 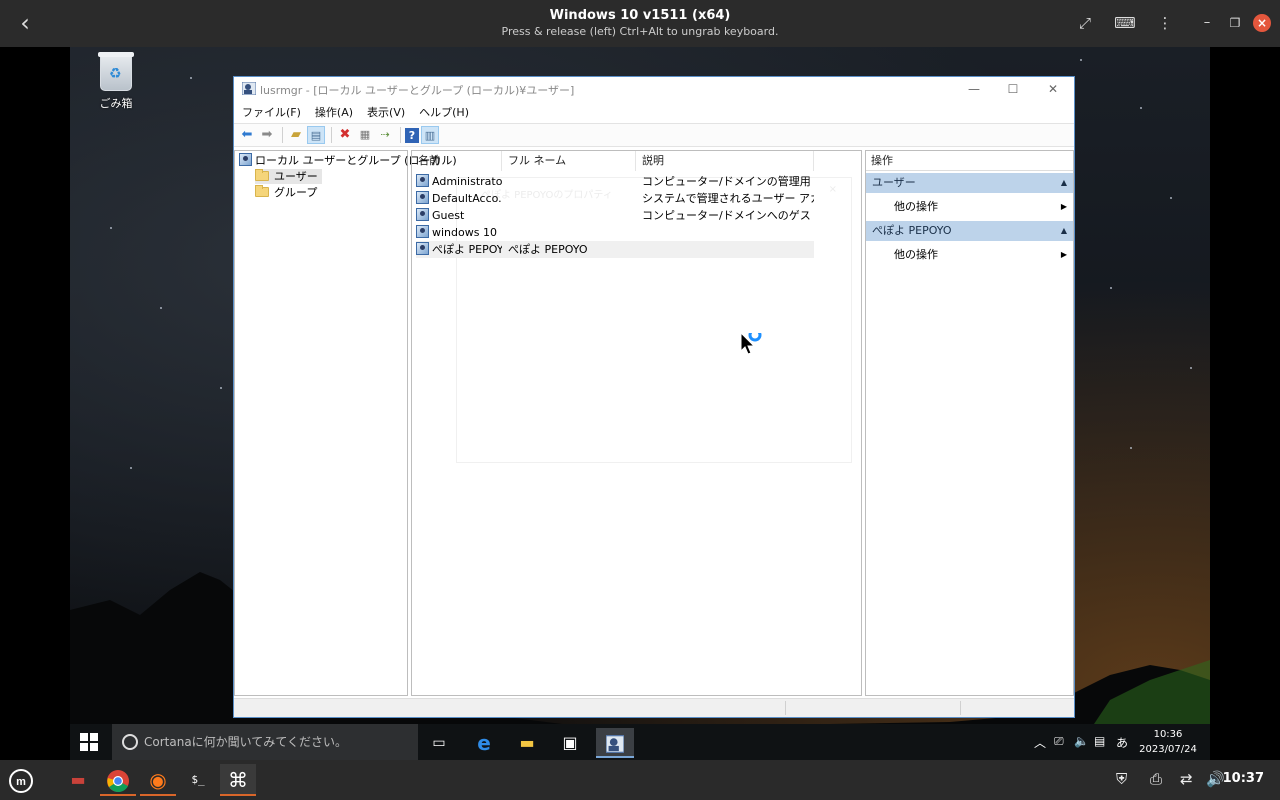 What do you see at coordinates (751, 344) in the screenshot?
I see `busy-cursor-icon` at bounding box center [751, 344].